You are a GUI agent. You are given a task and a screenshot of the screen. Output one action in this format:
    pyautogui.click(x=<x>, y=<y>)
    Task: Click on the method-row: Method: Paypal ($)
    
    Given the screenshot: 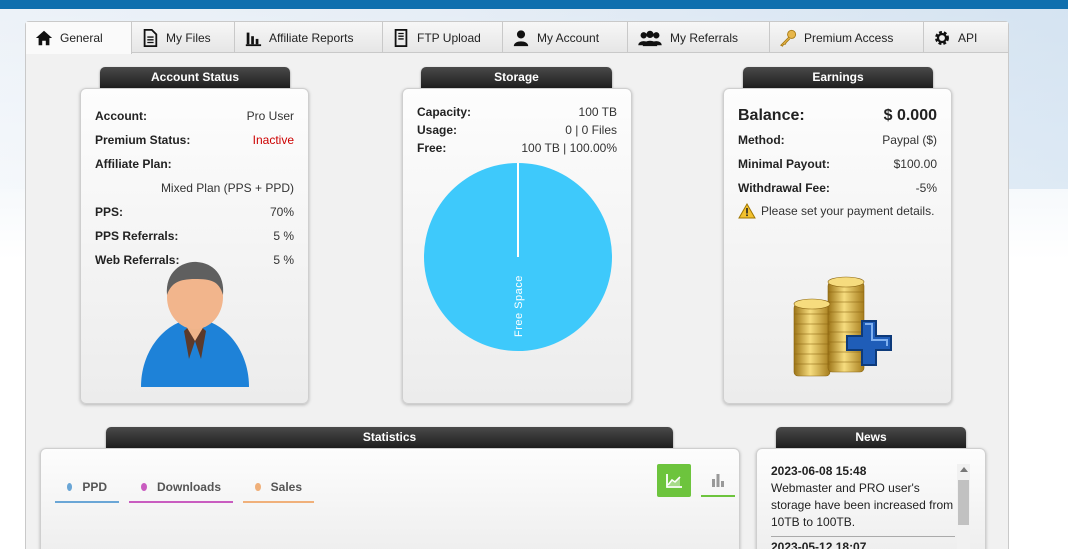 What is the action you would take?
    pyautogui.click(x=837, y=140)
    